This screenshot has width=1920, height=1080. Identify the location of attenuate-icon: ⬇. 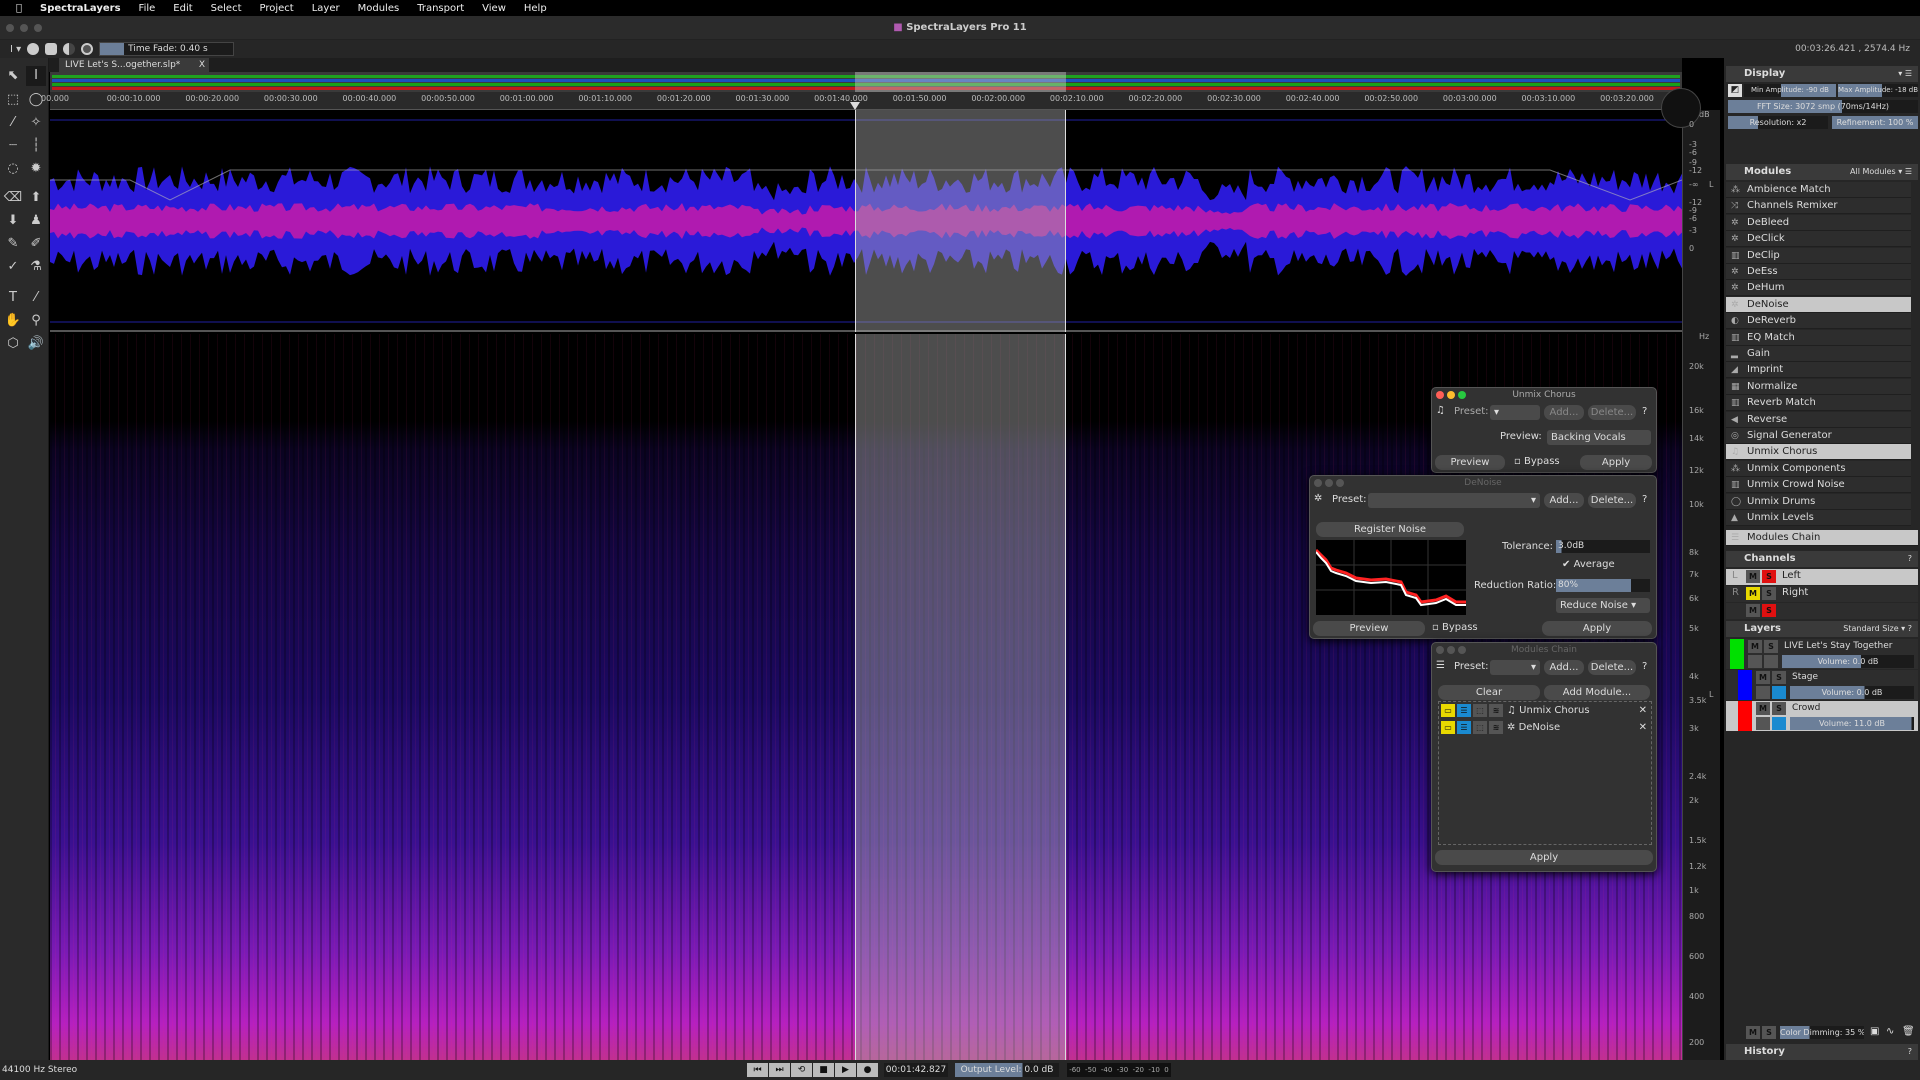
(13, 221).